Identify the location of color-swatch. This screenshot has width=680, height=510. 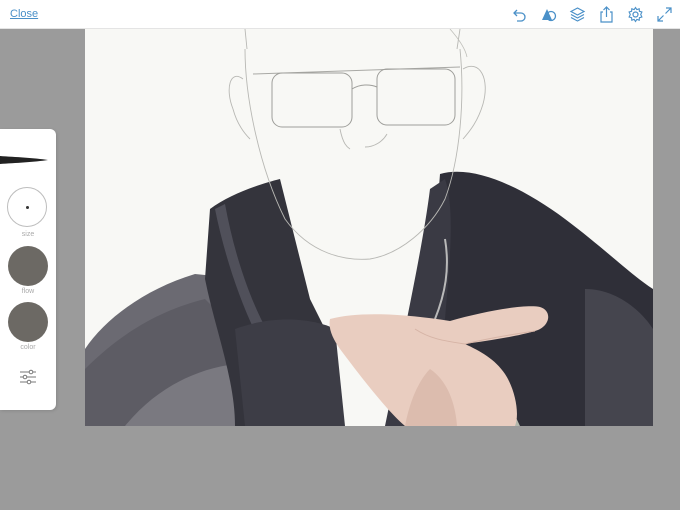
(28, 322).